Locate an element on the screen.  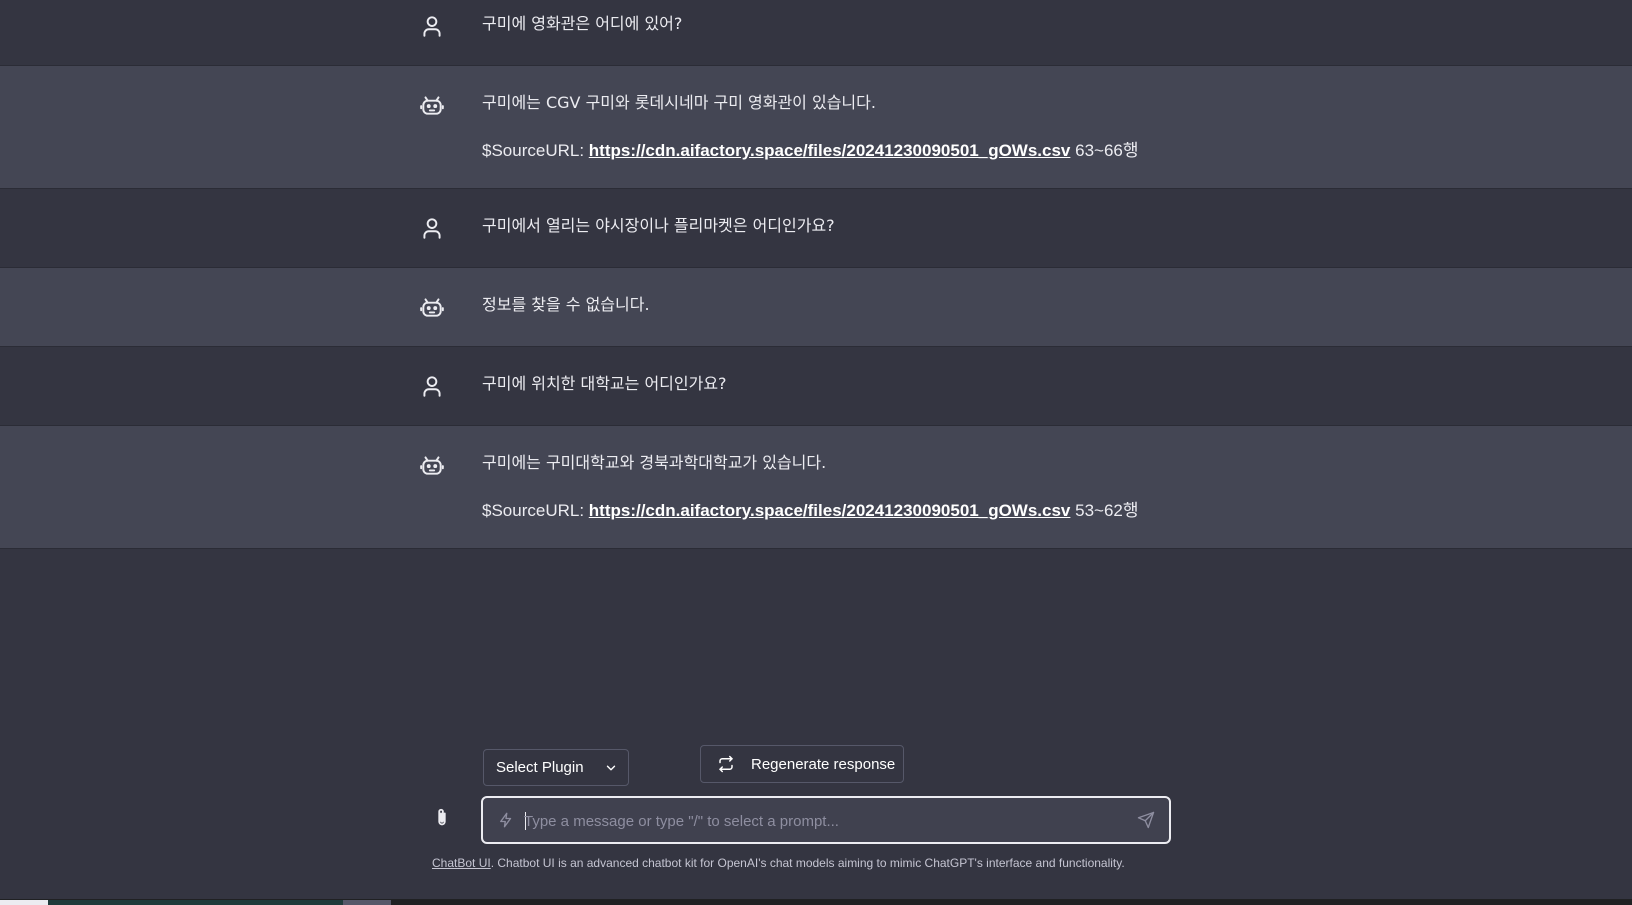
source-lines: 63~66행 is located at coordinates (1104, 150).